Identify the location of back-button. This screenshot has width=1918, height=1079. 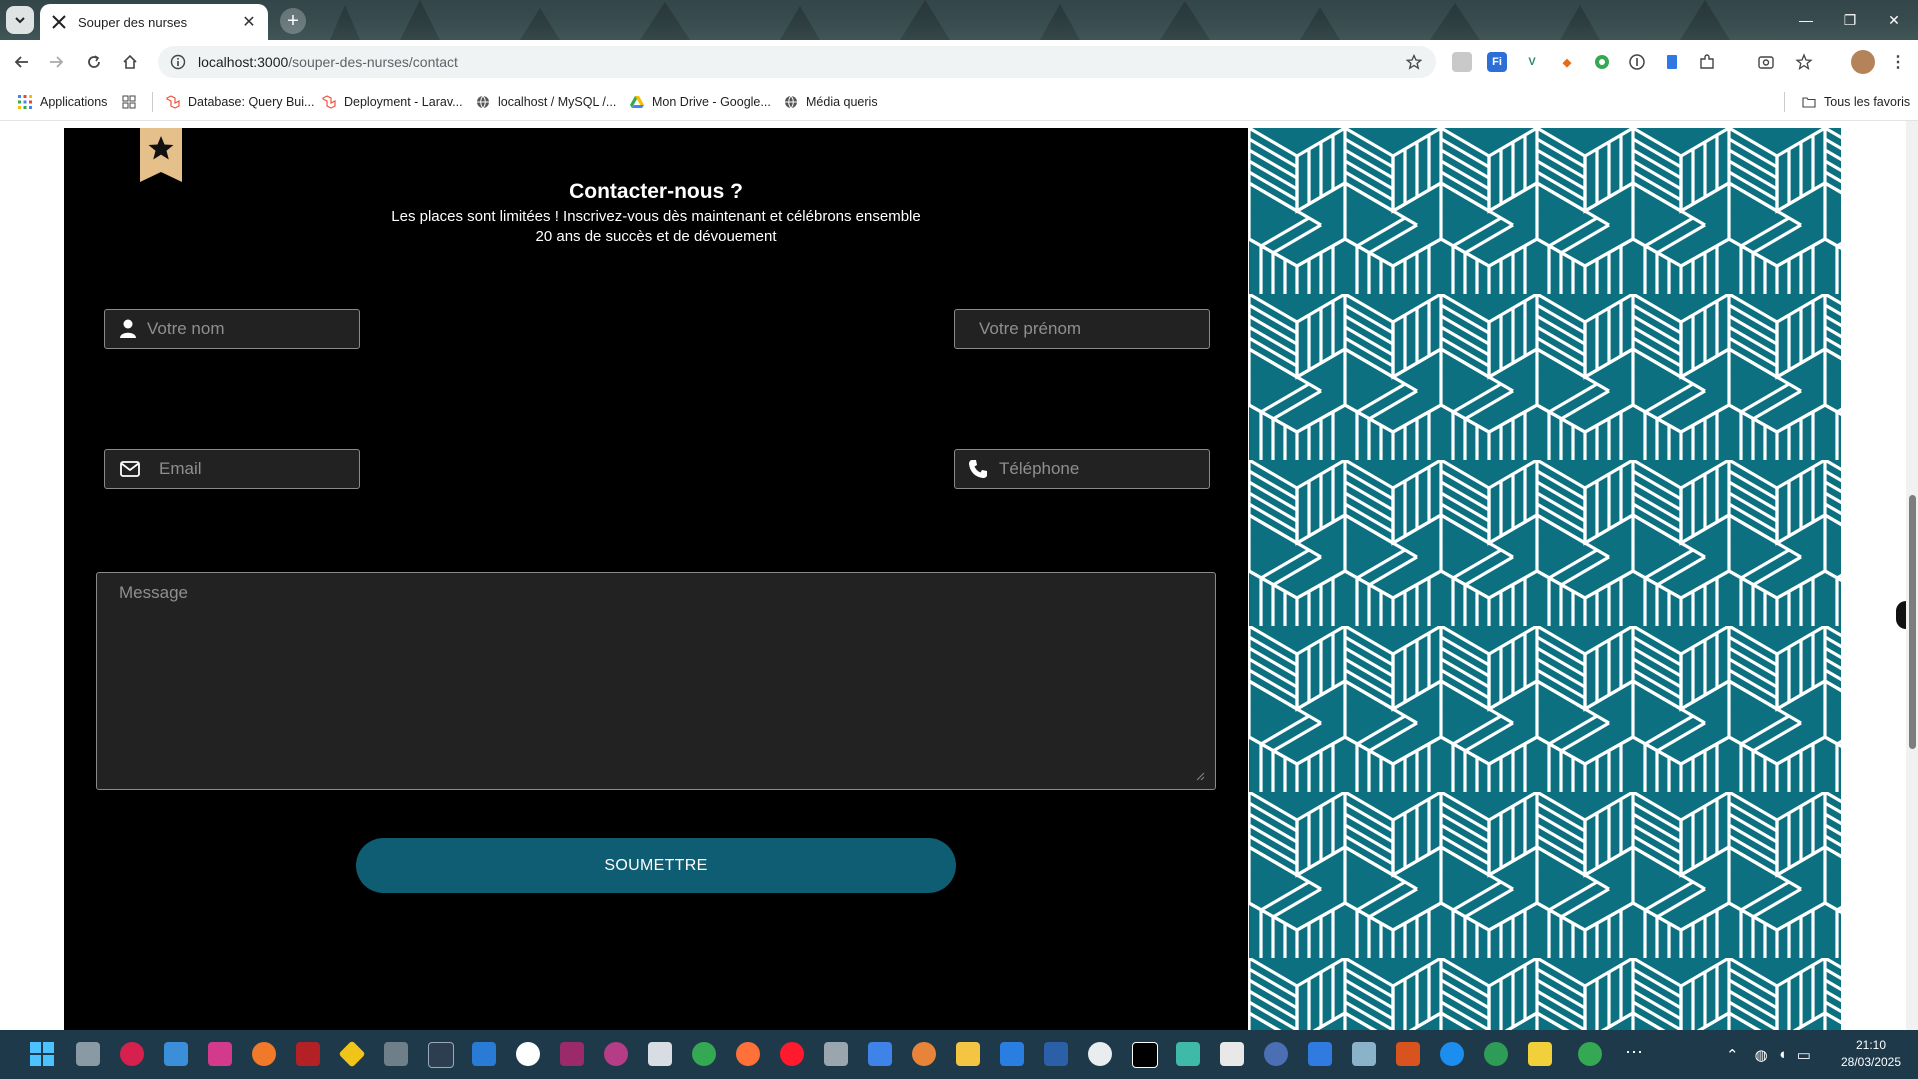
(22, 62).